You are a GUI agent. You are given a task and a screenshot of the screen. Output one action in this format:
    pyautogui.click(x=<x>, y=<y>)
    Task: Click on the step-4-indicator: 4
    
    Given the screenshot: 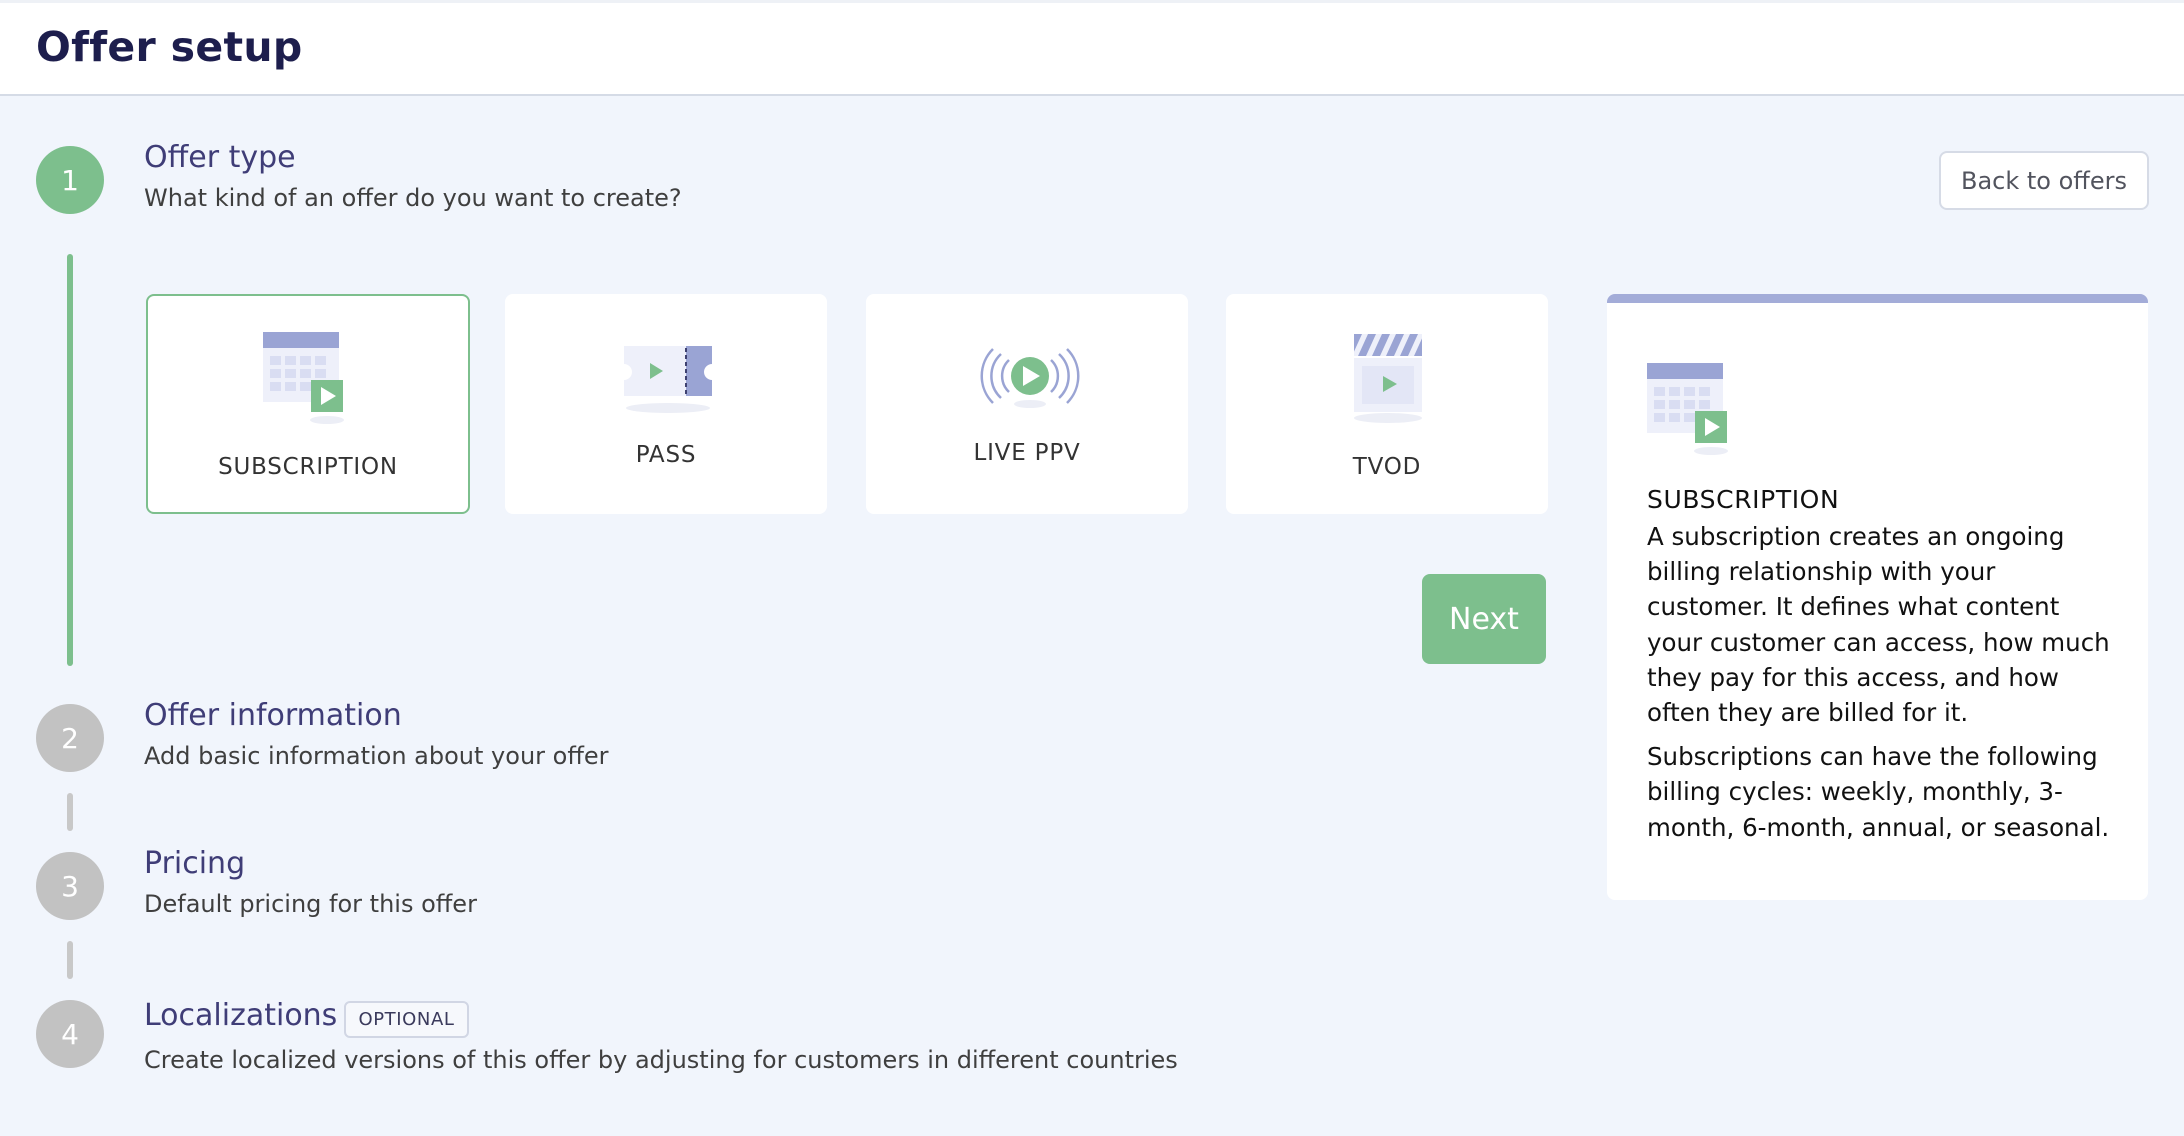 What is the action you would take?
    pyautogui.click(x=70, y=1034)
    